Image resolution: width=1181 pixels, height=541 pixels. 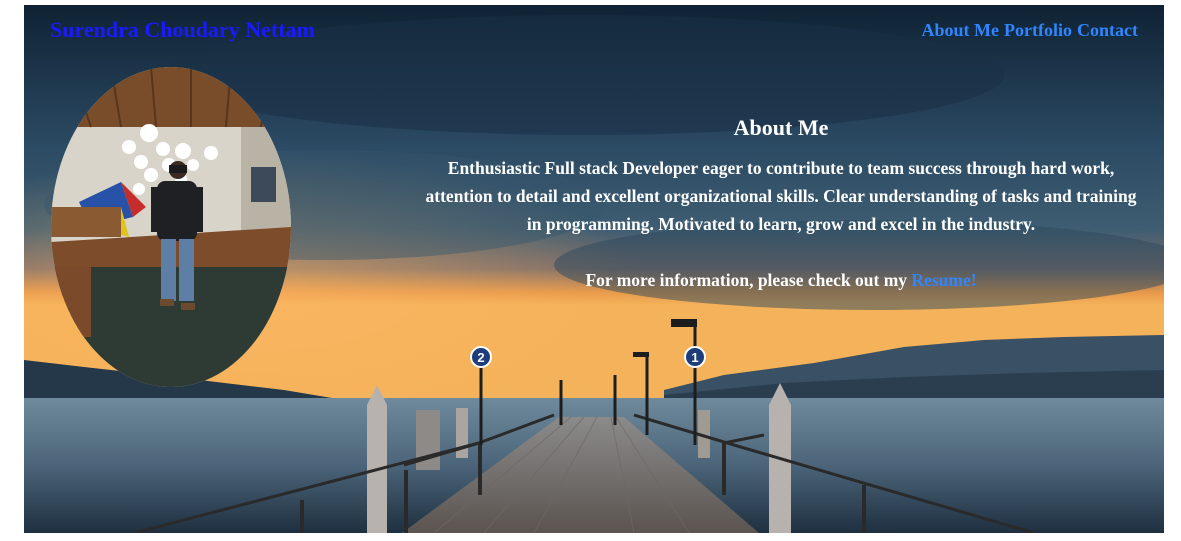 I want to click on person-portrait-photo, so click(x=171, y=227).